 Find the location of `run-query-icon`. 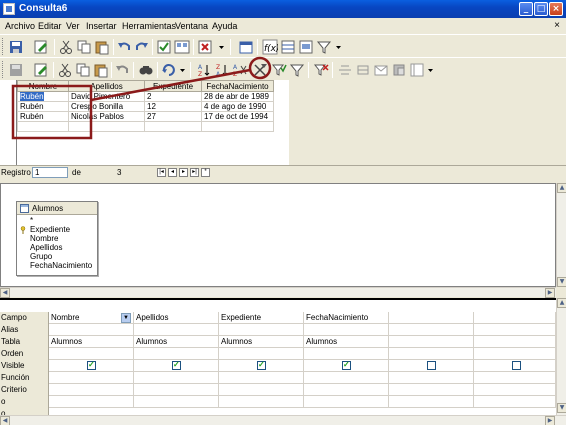

run-query-icon is located at coordinates (164, 47).